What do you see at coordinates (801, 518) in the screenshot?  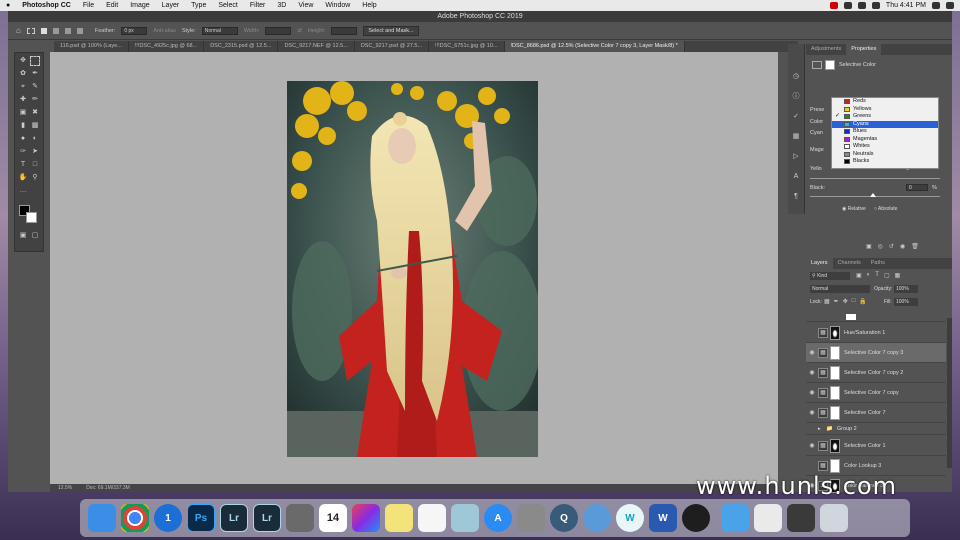 I see `photos-stack-icon` at bounding box center [801, 518].